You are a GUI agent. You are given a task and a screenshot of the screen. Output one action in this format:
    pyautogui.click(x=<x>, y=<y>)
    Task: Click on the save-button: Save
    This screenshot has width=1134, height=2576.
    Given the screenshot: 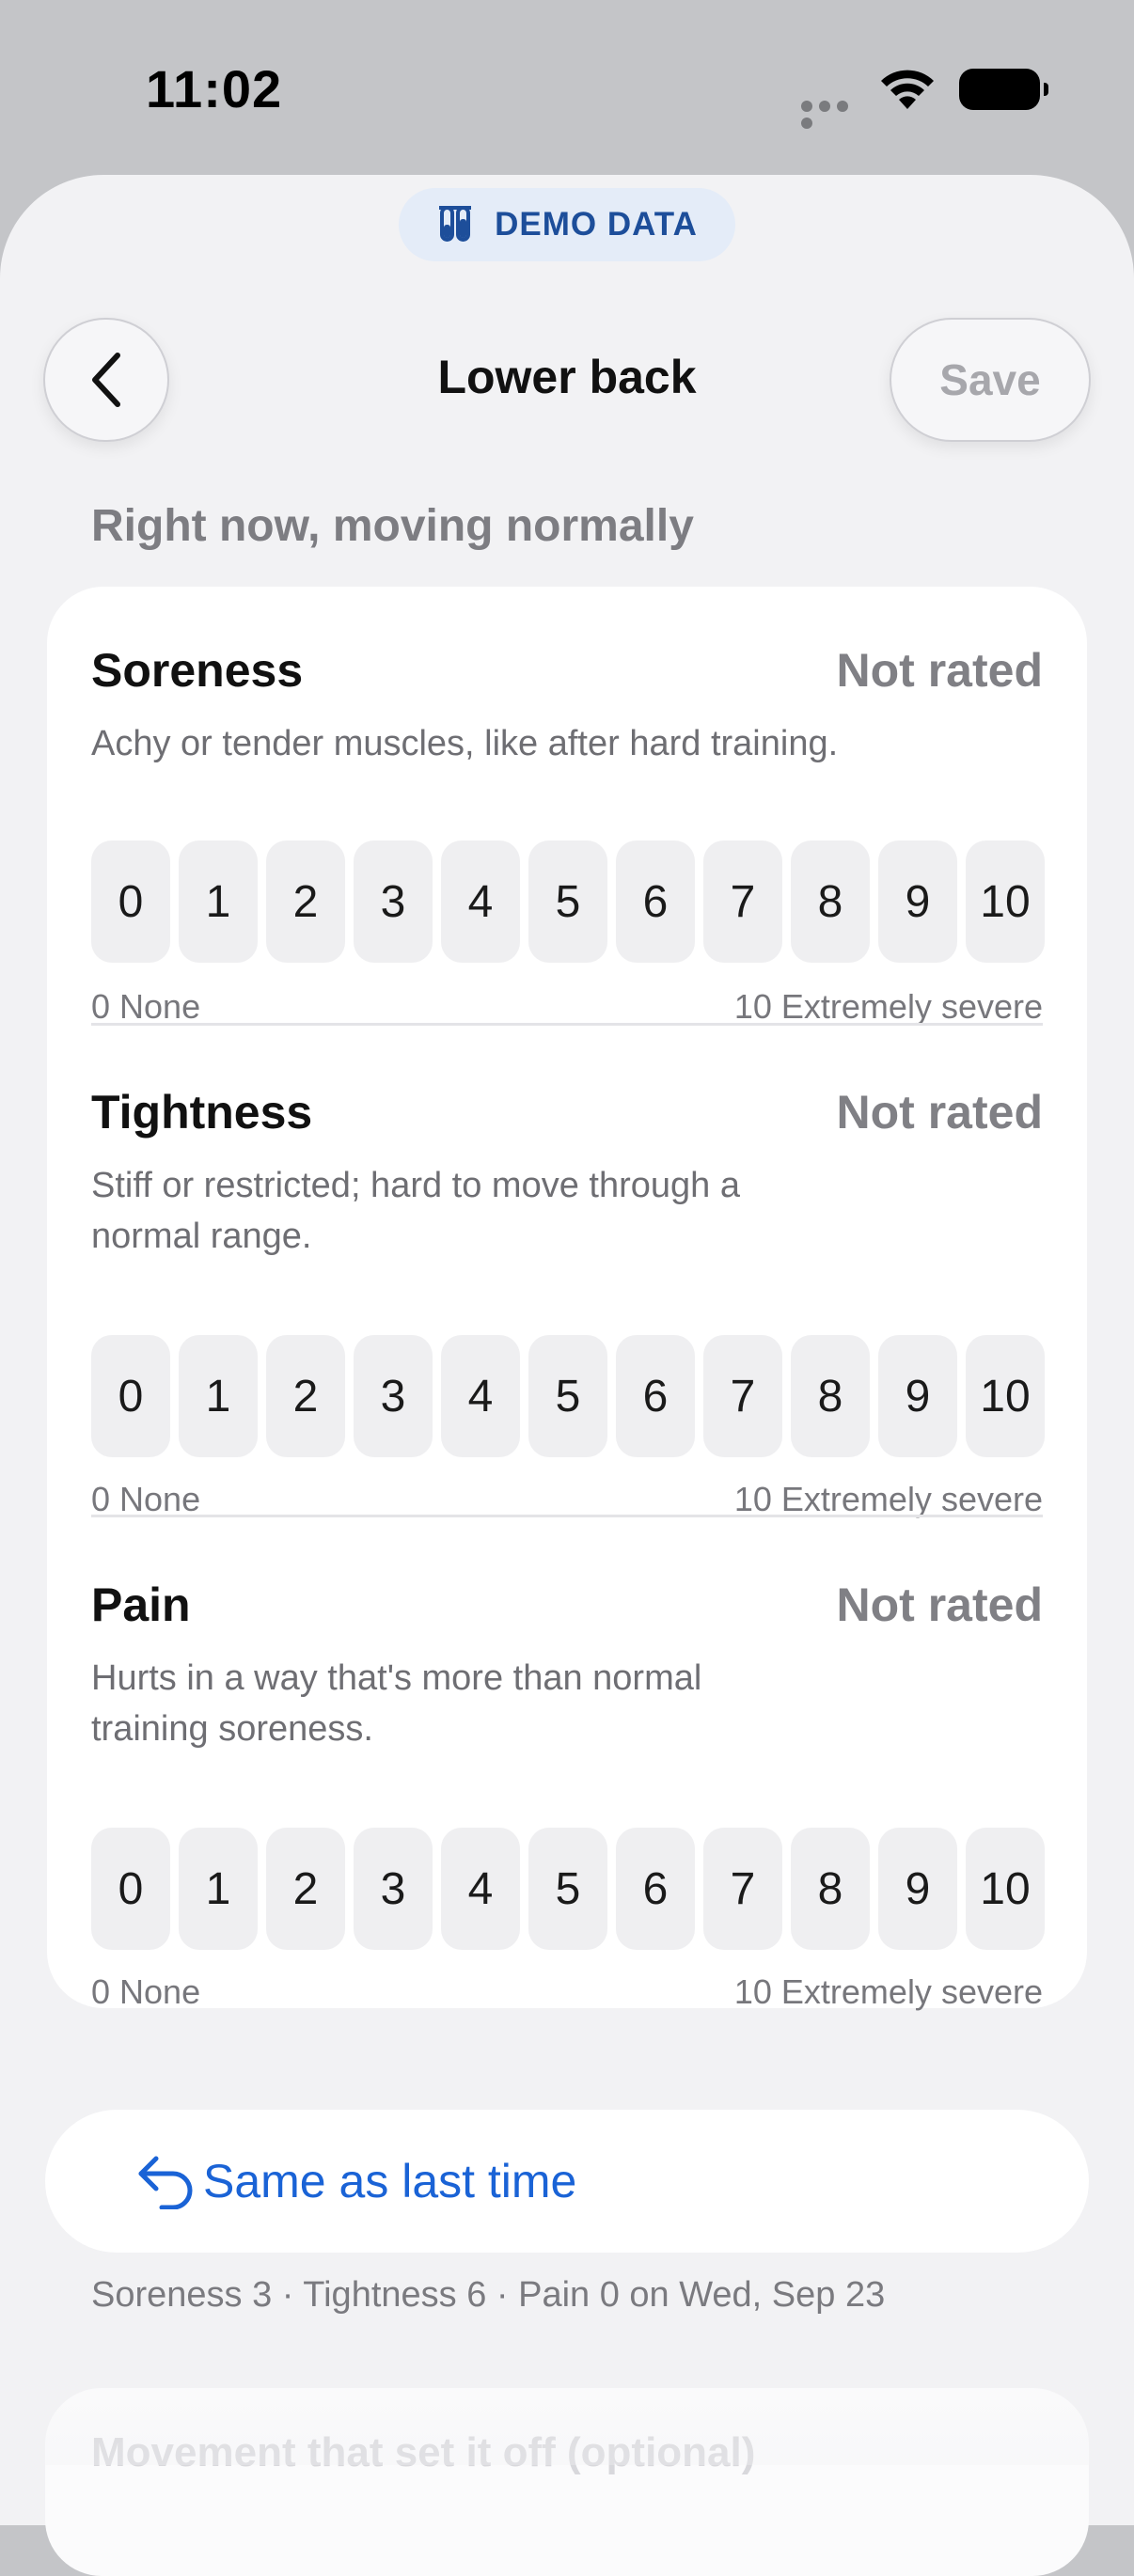 What is the action you would take?
    pyautogui.click(x=991, y=380)
    